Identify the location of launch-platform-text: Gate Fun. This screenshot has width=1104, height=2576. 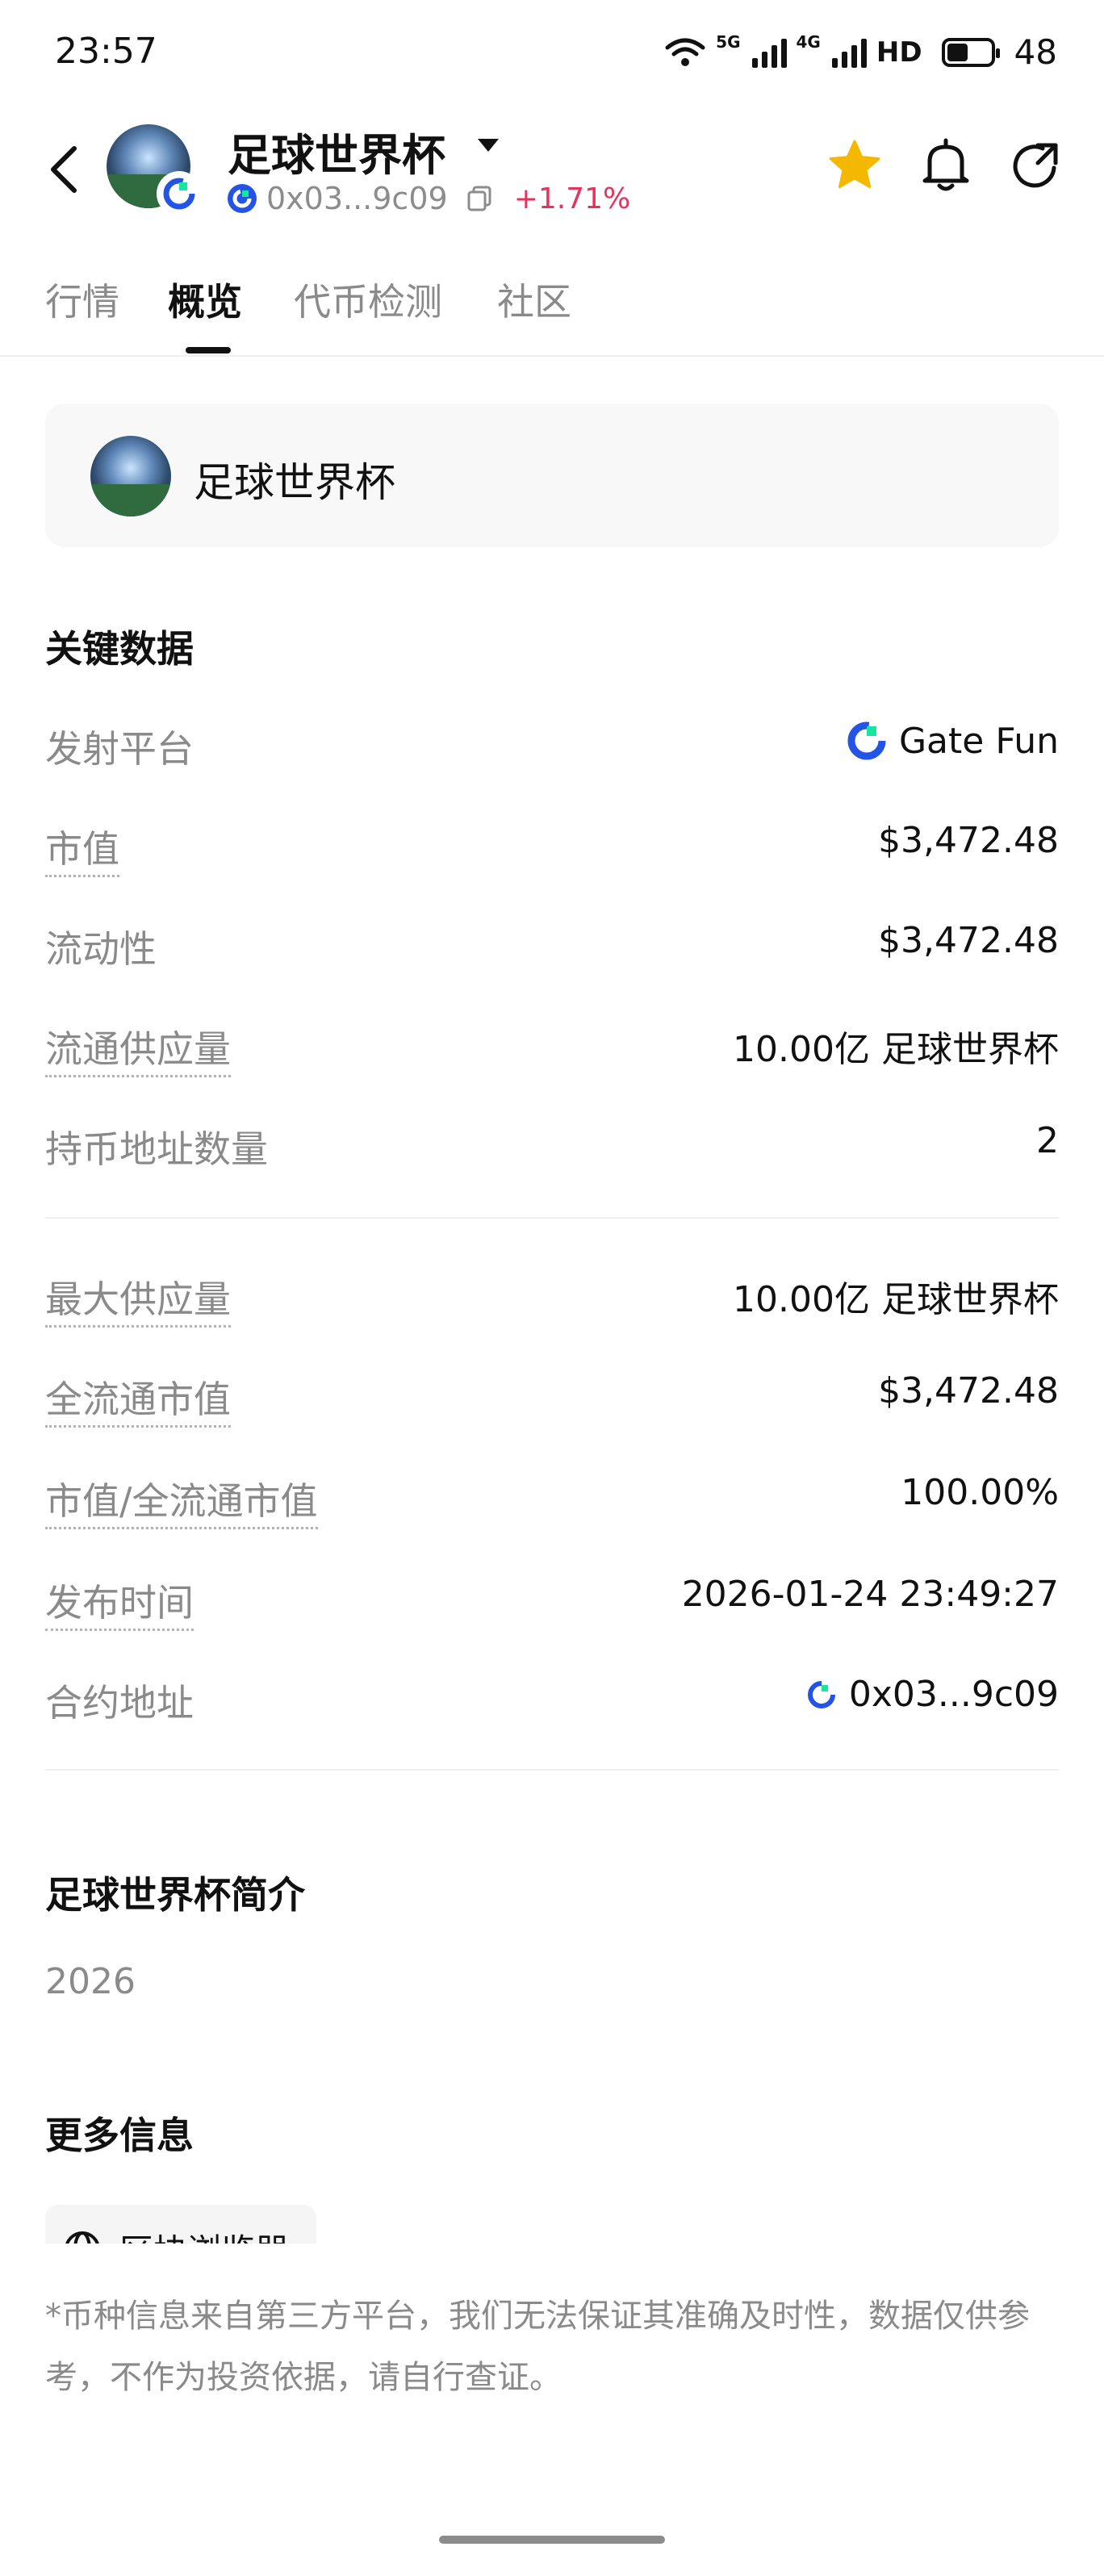
(978, 741).